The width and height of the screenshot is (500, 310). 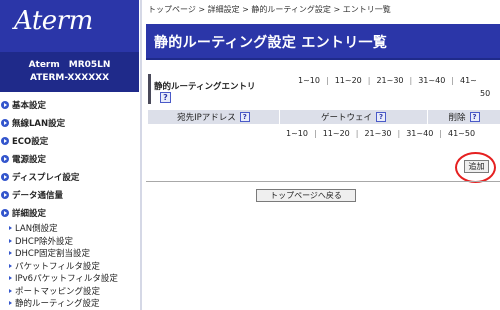 I want to click on range-link-continuation: 50, so click(x=485, y=93).